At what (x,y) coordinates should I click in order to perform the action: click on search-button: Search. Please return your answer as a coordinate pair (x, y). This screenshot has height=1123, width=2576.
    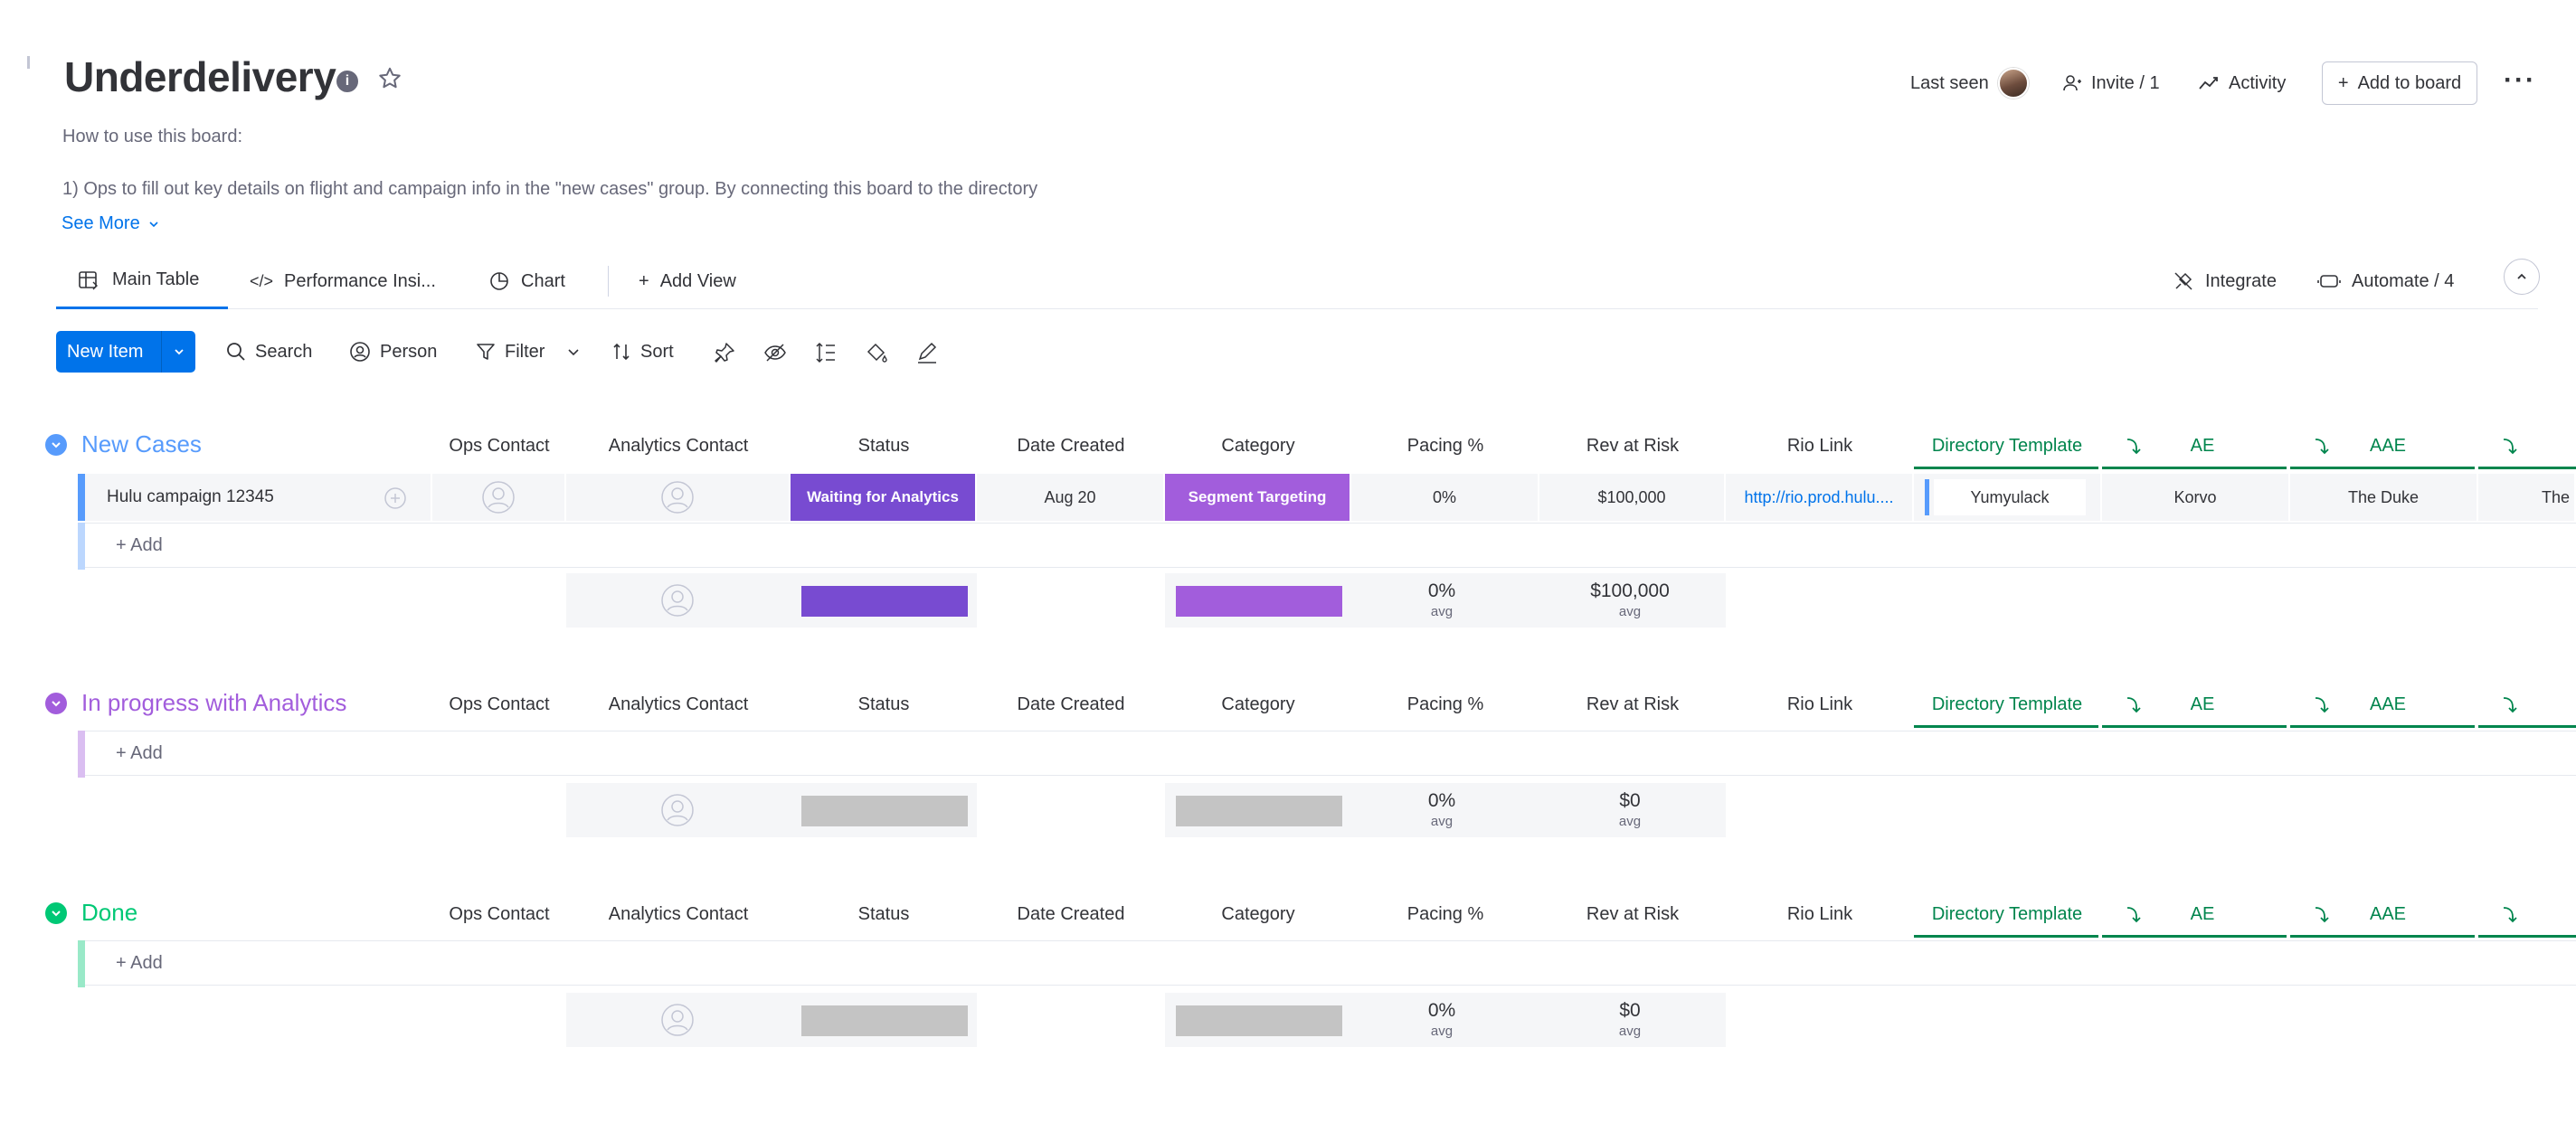
    Looking at the image, I should click on (269, 352).